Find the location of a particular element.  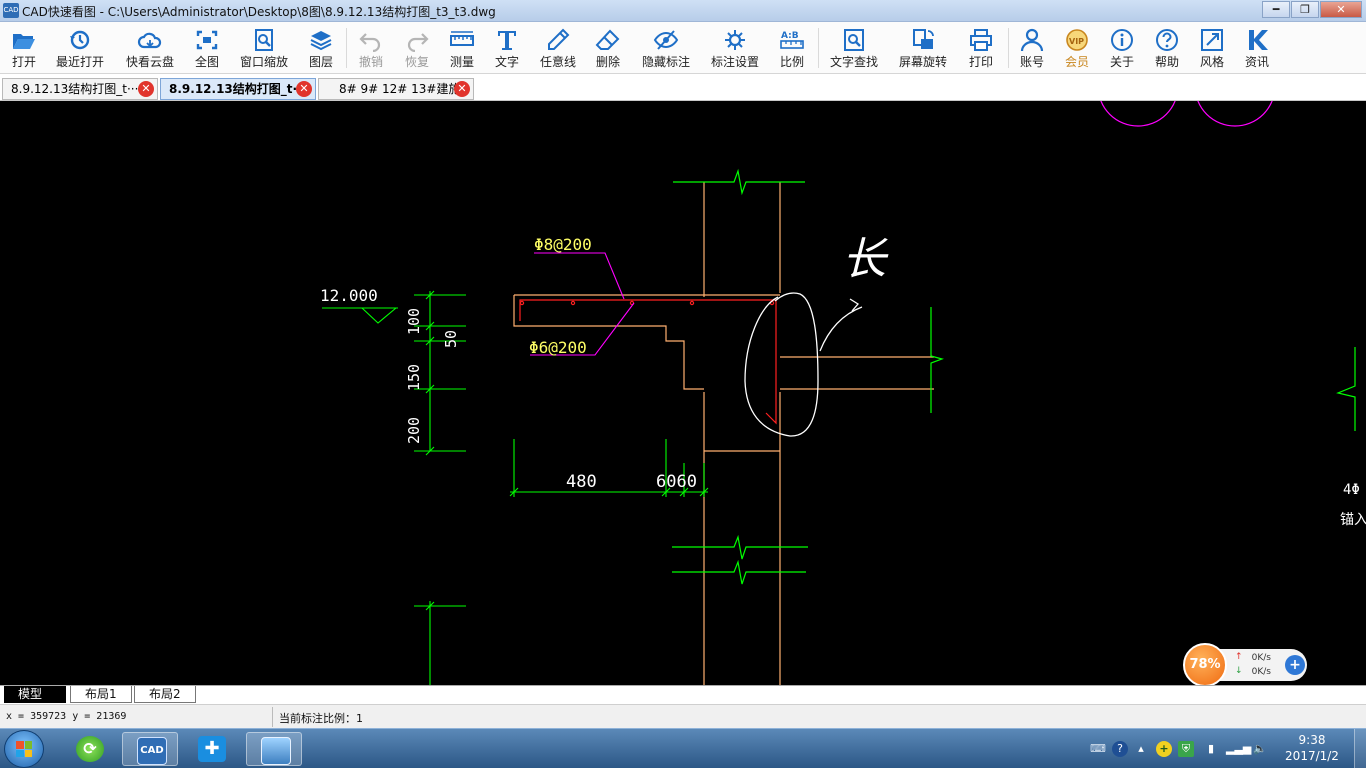

freeline-button: 任意线 is located at coordinates (558, 48).